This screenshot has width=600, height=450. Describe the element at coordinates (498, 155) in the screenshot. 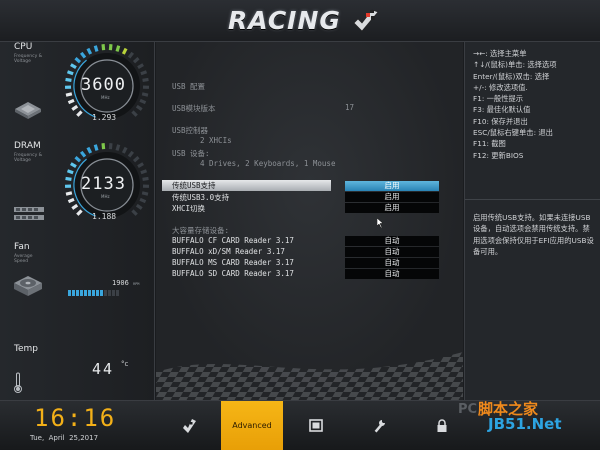

I see `key-help-item: F12: 更新BIOS` at that location.